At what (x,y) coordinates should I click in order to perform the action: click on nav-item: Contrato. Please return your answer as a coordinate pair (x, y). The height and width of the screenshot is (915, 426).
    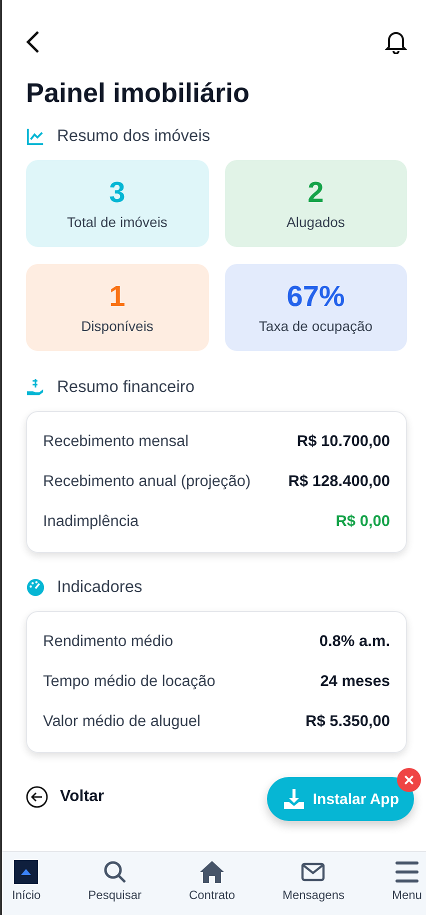
    Looking at the image, I should click on (211, 883).